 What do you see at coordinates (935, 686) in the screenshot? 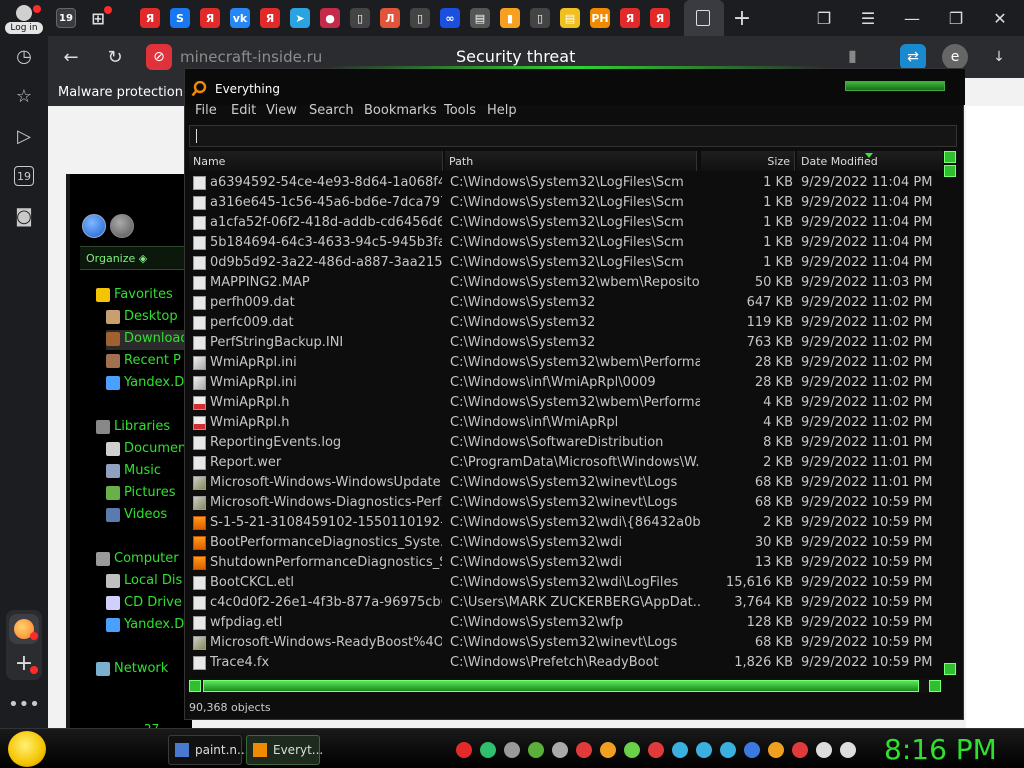
I see `scroll-right-icon` at bounding box center [935, 686].